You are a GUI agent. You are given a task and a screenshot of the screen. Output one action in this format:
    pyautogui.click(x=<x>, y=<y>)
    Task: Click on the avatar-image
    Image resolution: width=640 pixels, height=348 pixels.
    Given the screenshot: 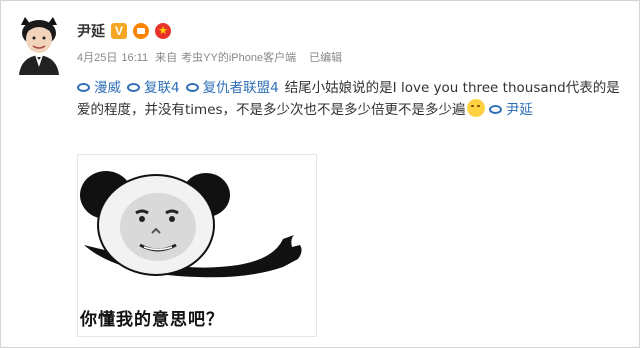 What is the action you would take?
    pyautogui.click(x=39, y=46)
    